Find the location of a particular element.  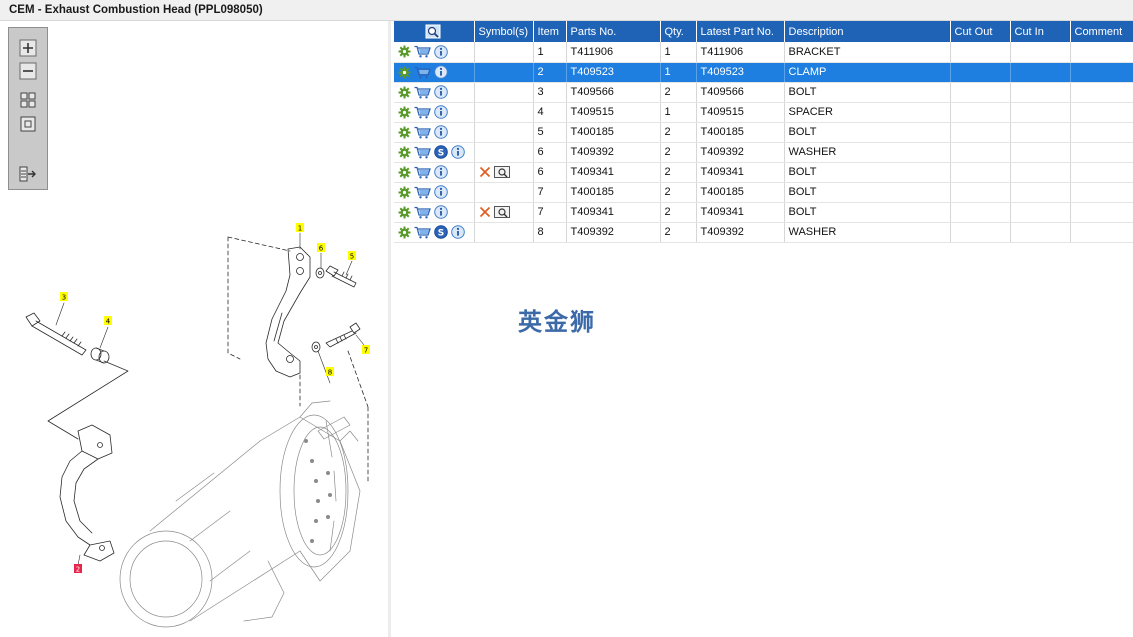

table-row: 7 T400185 2 T400185 BOLT is located at coordinates (763, 192).